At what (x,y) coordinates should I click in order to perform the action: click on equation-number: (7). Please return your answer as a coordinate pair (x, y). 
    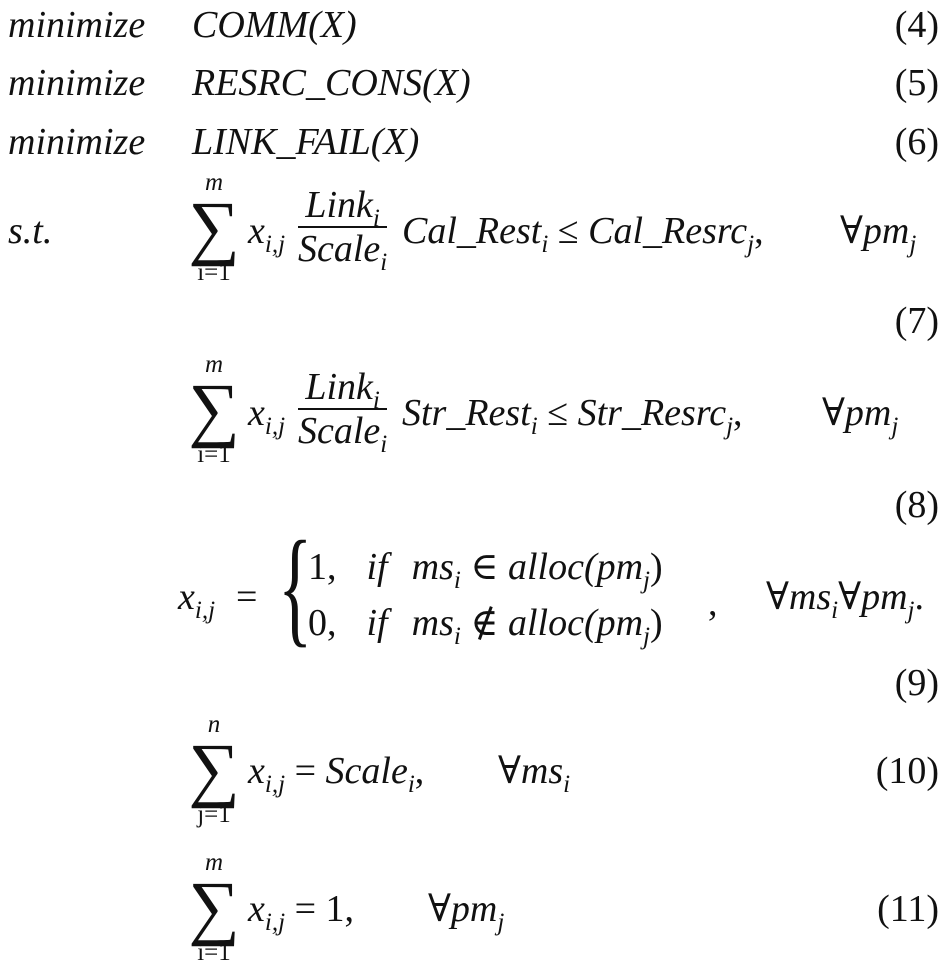
    Looking at the image, I should click on (916, 321).